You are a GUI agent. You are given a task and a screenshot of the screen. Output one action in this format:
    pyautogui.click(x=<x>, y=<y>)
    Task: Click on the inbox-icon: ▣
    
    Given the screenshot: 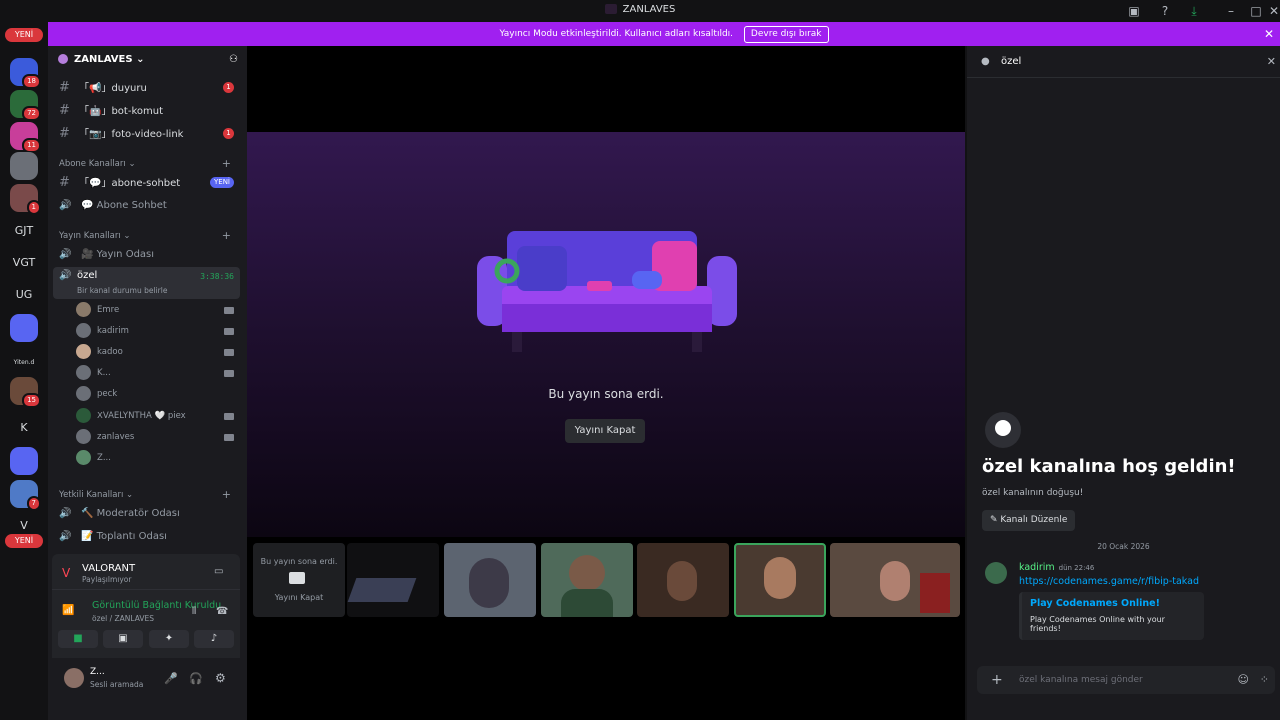 What is the action you would take?
    pyautogui.click(x=1134, y=11)
    